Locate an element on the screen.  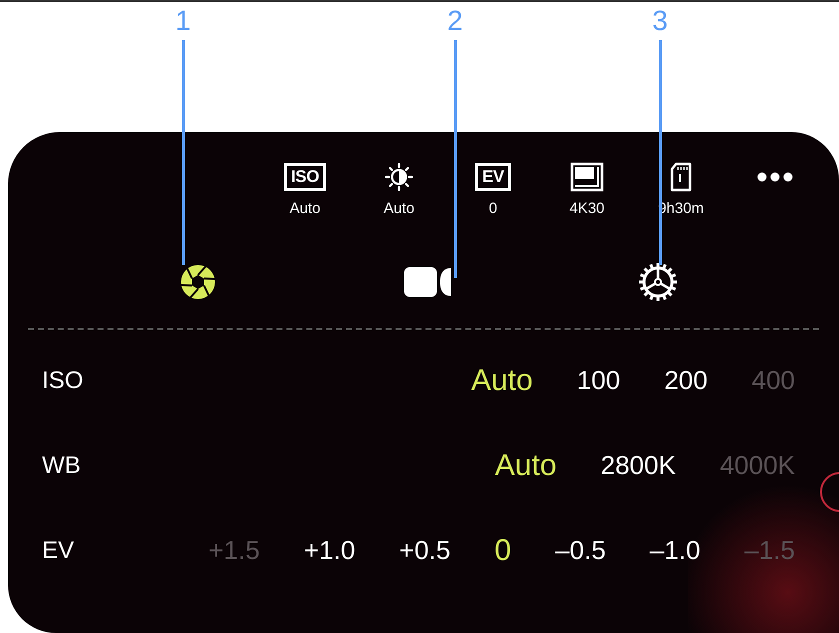
setting-option: +0.5 is located at coordinates (424, 550).